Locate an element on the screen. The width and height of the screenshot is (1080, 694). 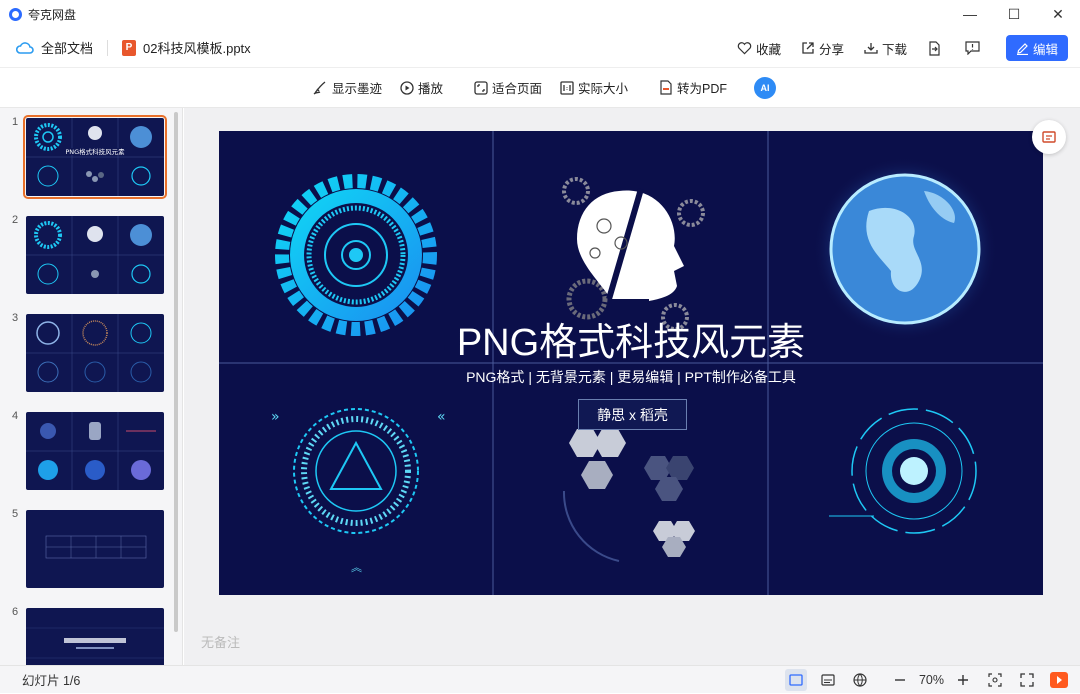
open-external-button is located at coordinates (936, 48).